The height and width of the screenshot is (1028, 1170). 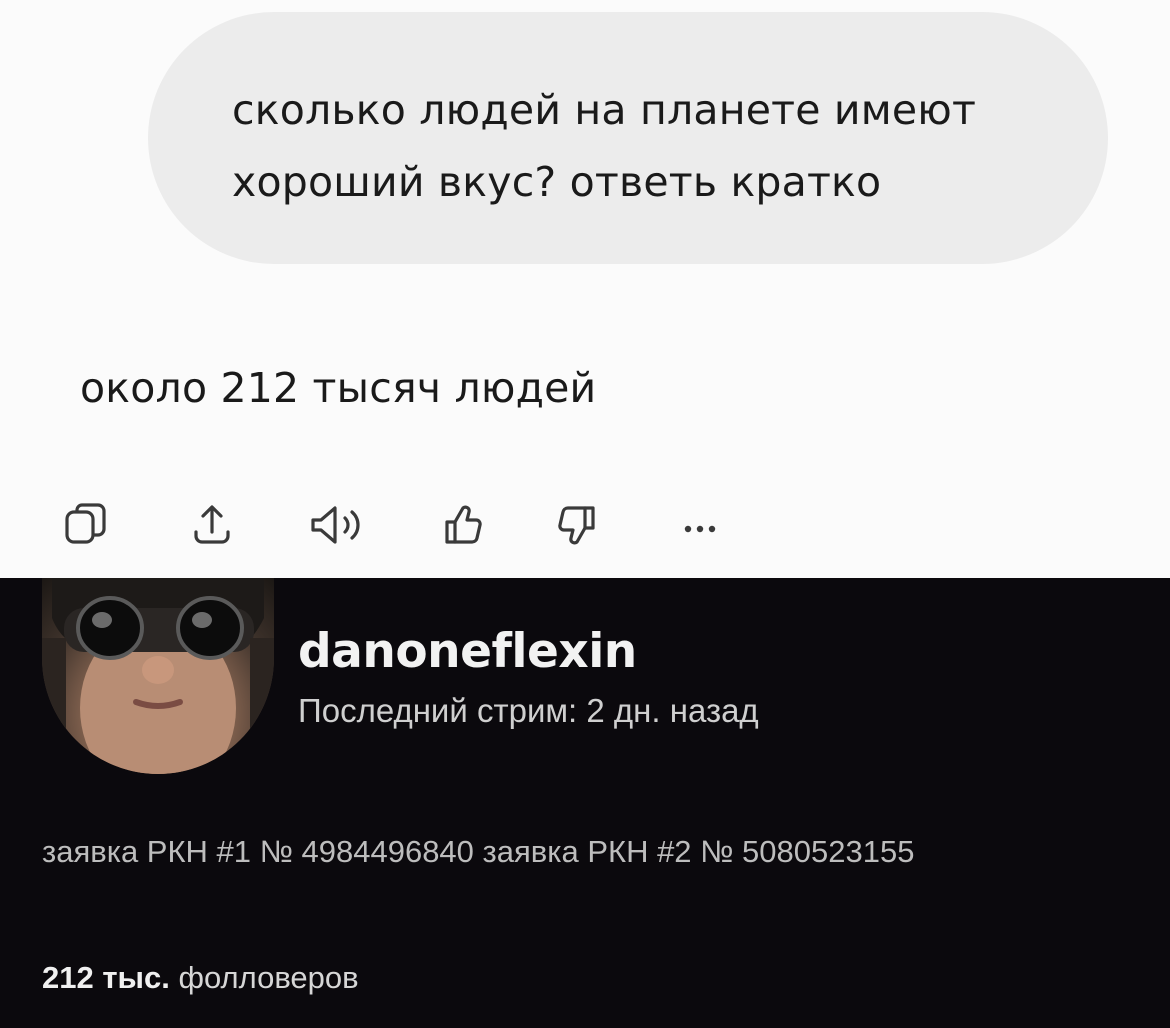 I want to click on more-icon, so click(x=700, y=529).